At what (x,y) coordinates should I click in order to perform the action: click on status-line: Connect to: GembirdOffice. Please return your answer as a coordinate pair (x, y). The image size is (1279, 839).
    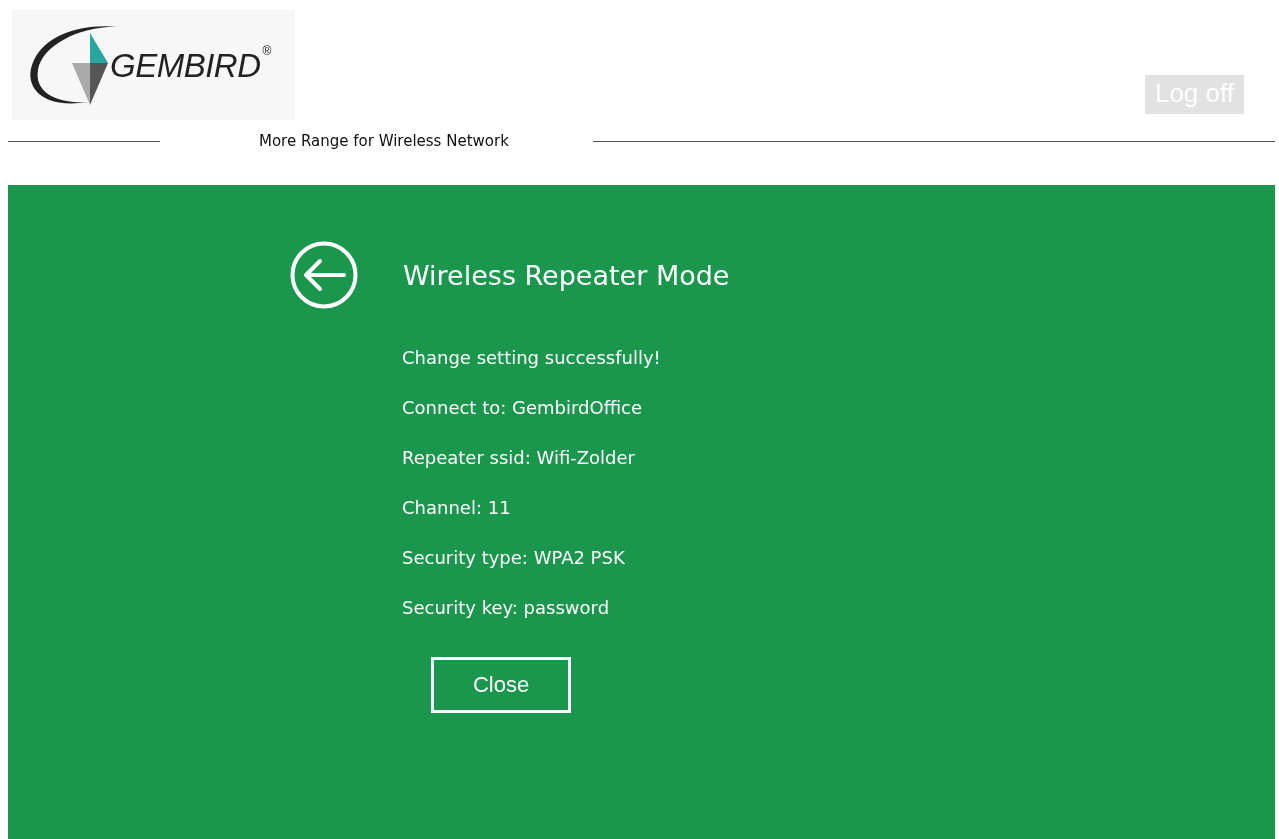
    Looking at the image, I should click on (523, 408).